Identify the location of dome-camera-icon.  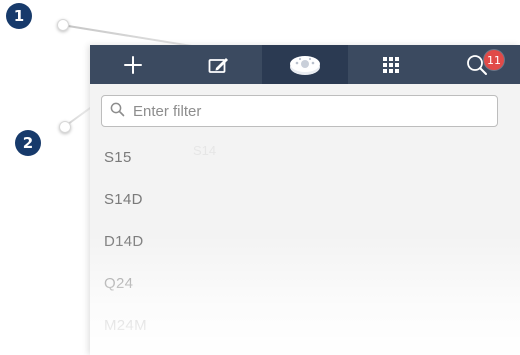
(305, 65).